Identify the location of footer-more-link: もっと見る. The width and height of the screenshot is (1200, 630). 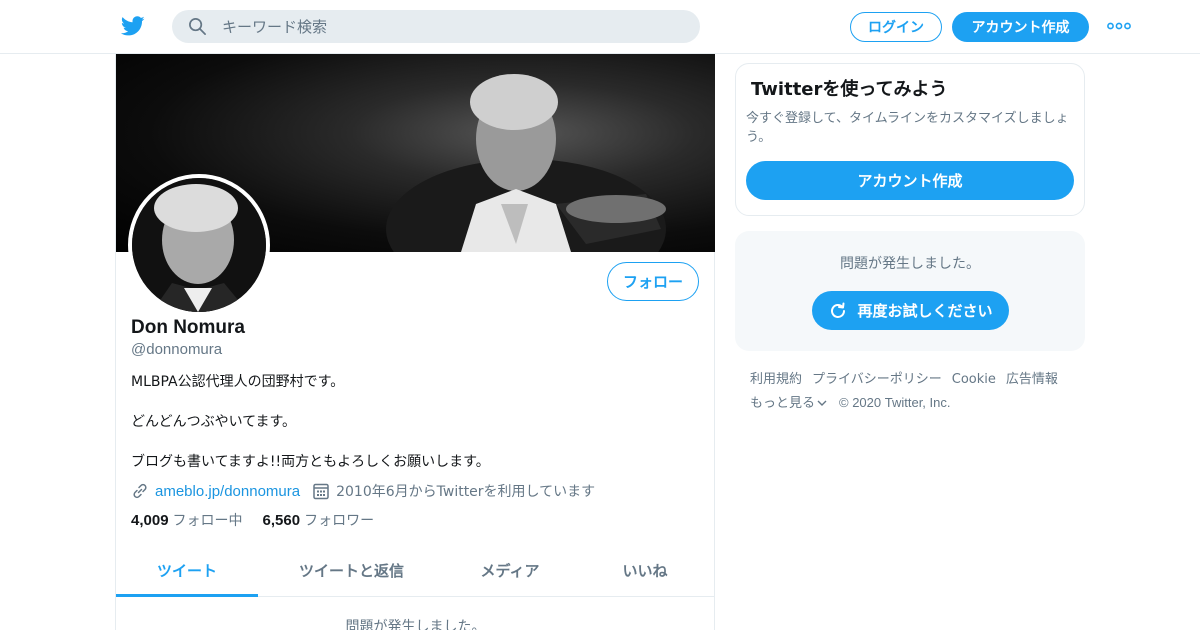
(788, 403).